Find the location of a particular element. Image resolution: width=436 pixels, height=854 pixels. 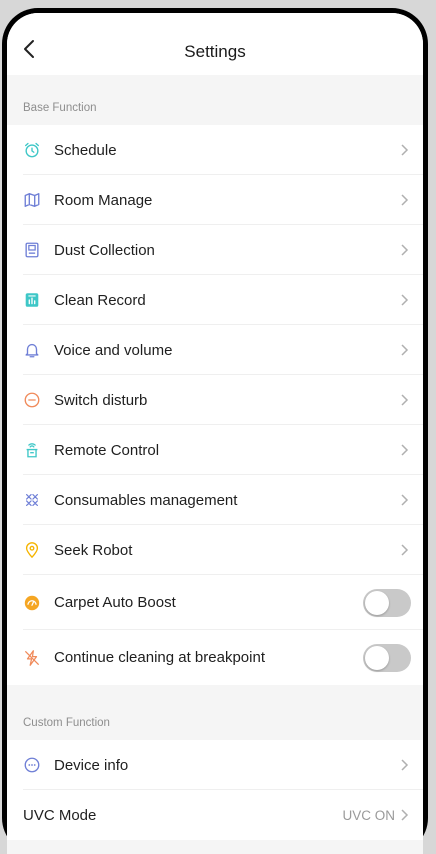

section-label-base: Base Function is located at coordinates (60, 108).